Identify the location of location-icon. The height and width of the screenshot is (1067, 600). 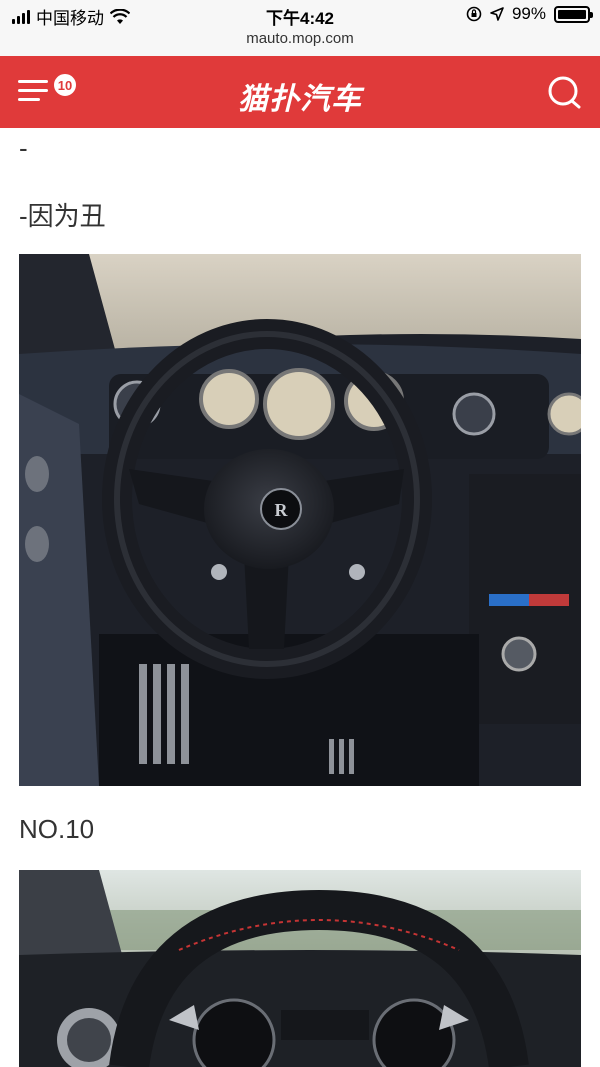
(497, 14).